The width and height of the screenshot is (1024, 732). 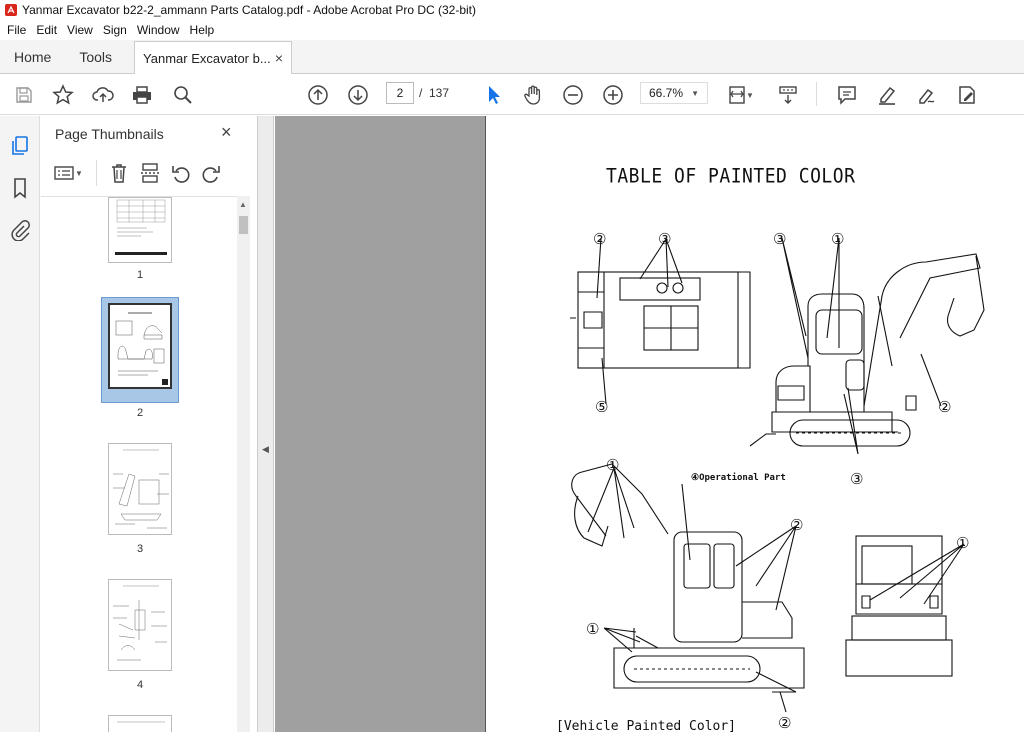 I want to click on hand-tool-icon, so click(x=533, y=95).